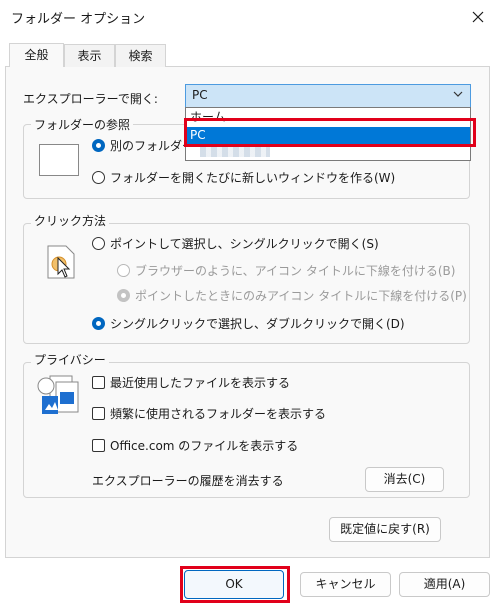  I want to click on click-cursor-icon, so click(61, 262).